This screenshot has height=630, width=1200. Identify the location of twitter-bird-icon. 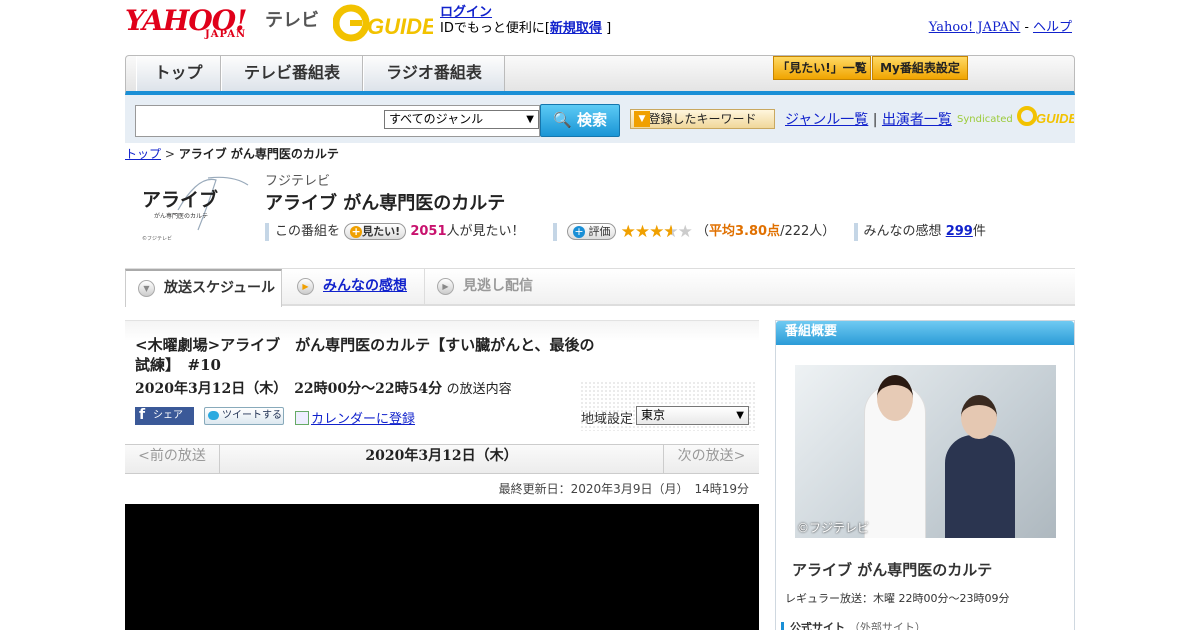
(213, 415).